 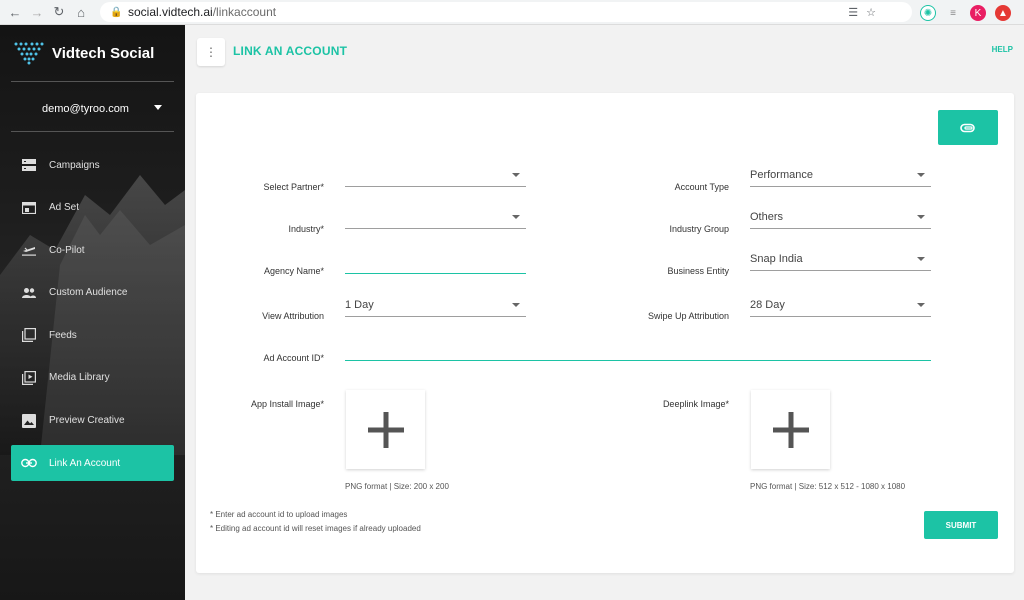 I want to click on url-path: /linkaccount, so click(x=244, y=12).